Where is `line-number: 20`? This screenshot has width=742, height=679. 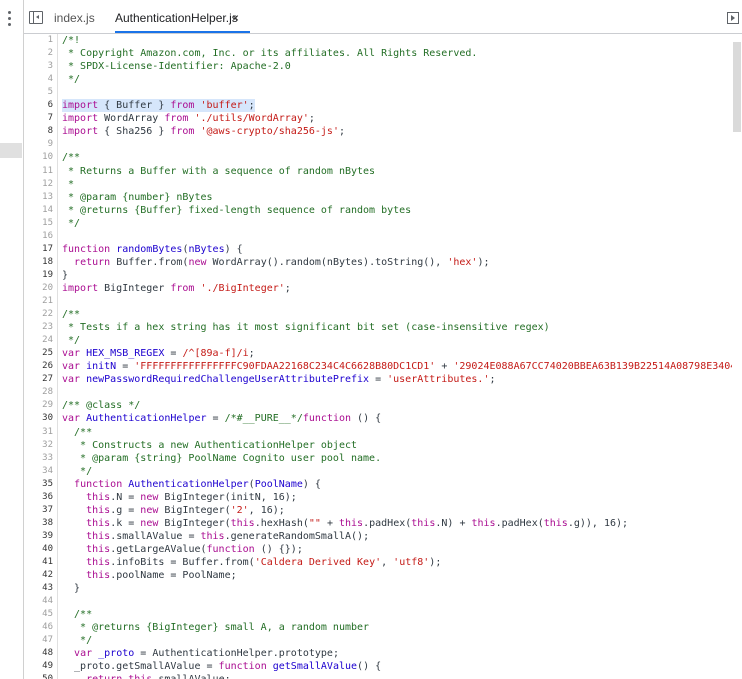 line-number: 20 is located at coordinates (47, 287).